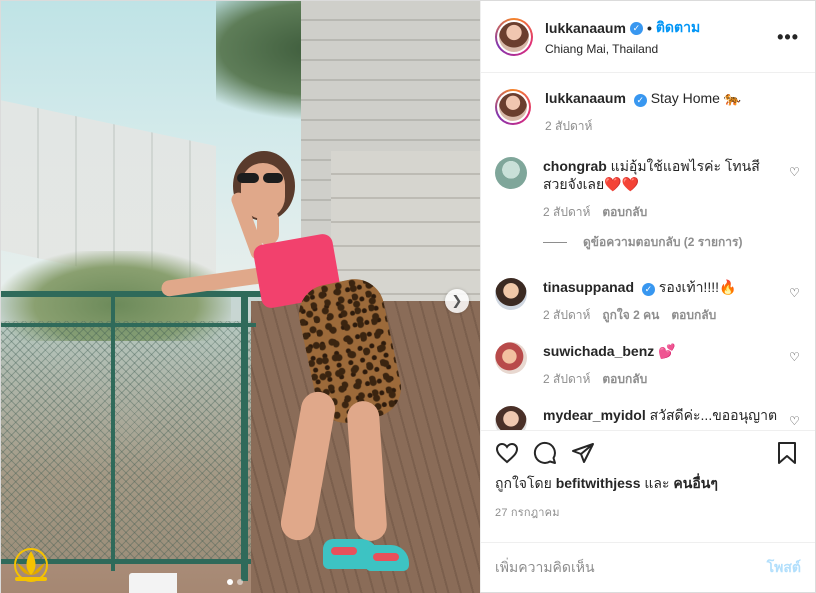 Image resolution: width=816 pixels, height=593 pixels. What do you see at coordinates (523, 483) in the screenshot?
I see `likes-prefix: ถูกใจโดย` at bounding box center [523, 483].